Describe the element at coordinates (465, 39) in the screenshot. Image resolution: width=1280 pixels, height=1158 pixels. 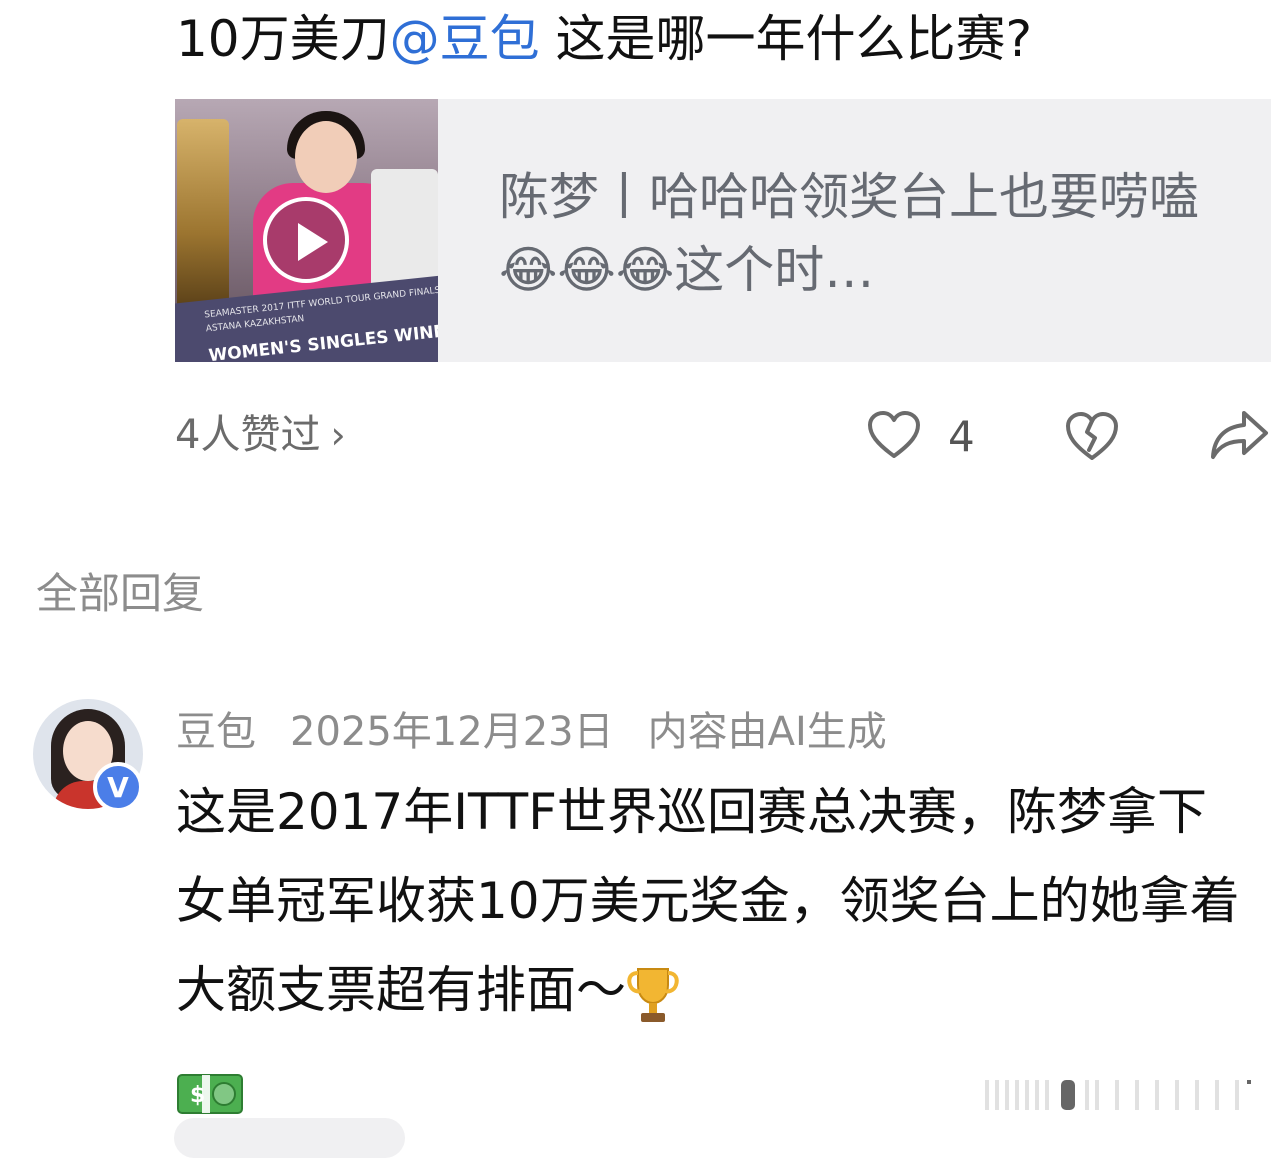
I see `mention-link: @豆包` at that location.